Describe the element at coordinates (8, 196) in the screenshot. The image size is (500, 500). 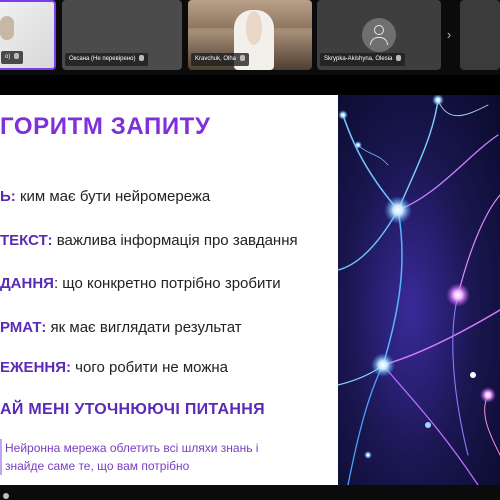
I see `algorithm-item-key: Ь:` at that location.